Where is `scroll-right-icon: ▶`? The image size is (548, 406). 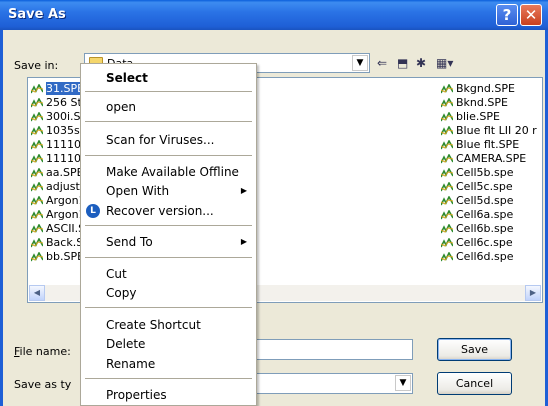 scroll-right-icon: ▶ is located at coordinates (533, 293).